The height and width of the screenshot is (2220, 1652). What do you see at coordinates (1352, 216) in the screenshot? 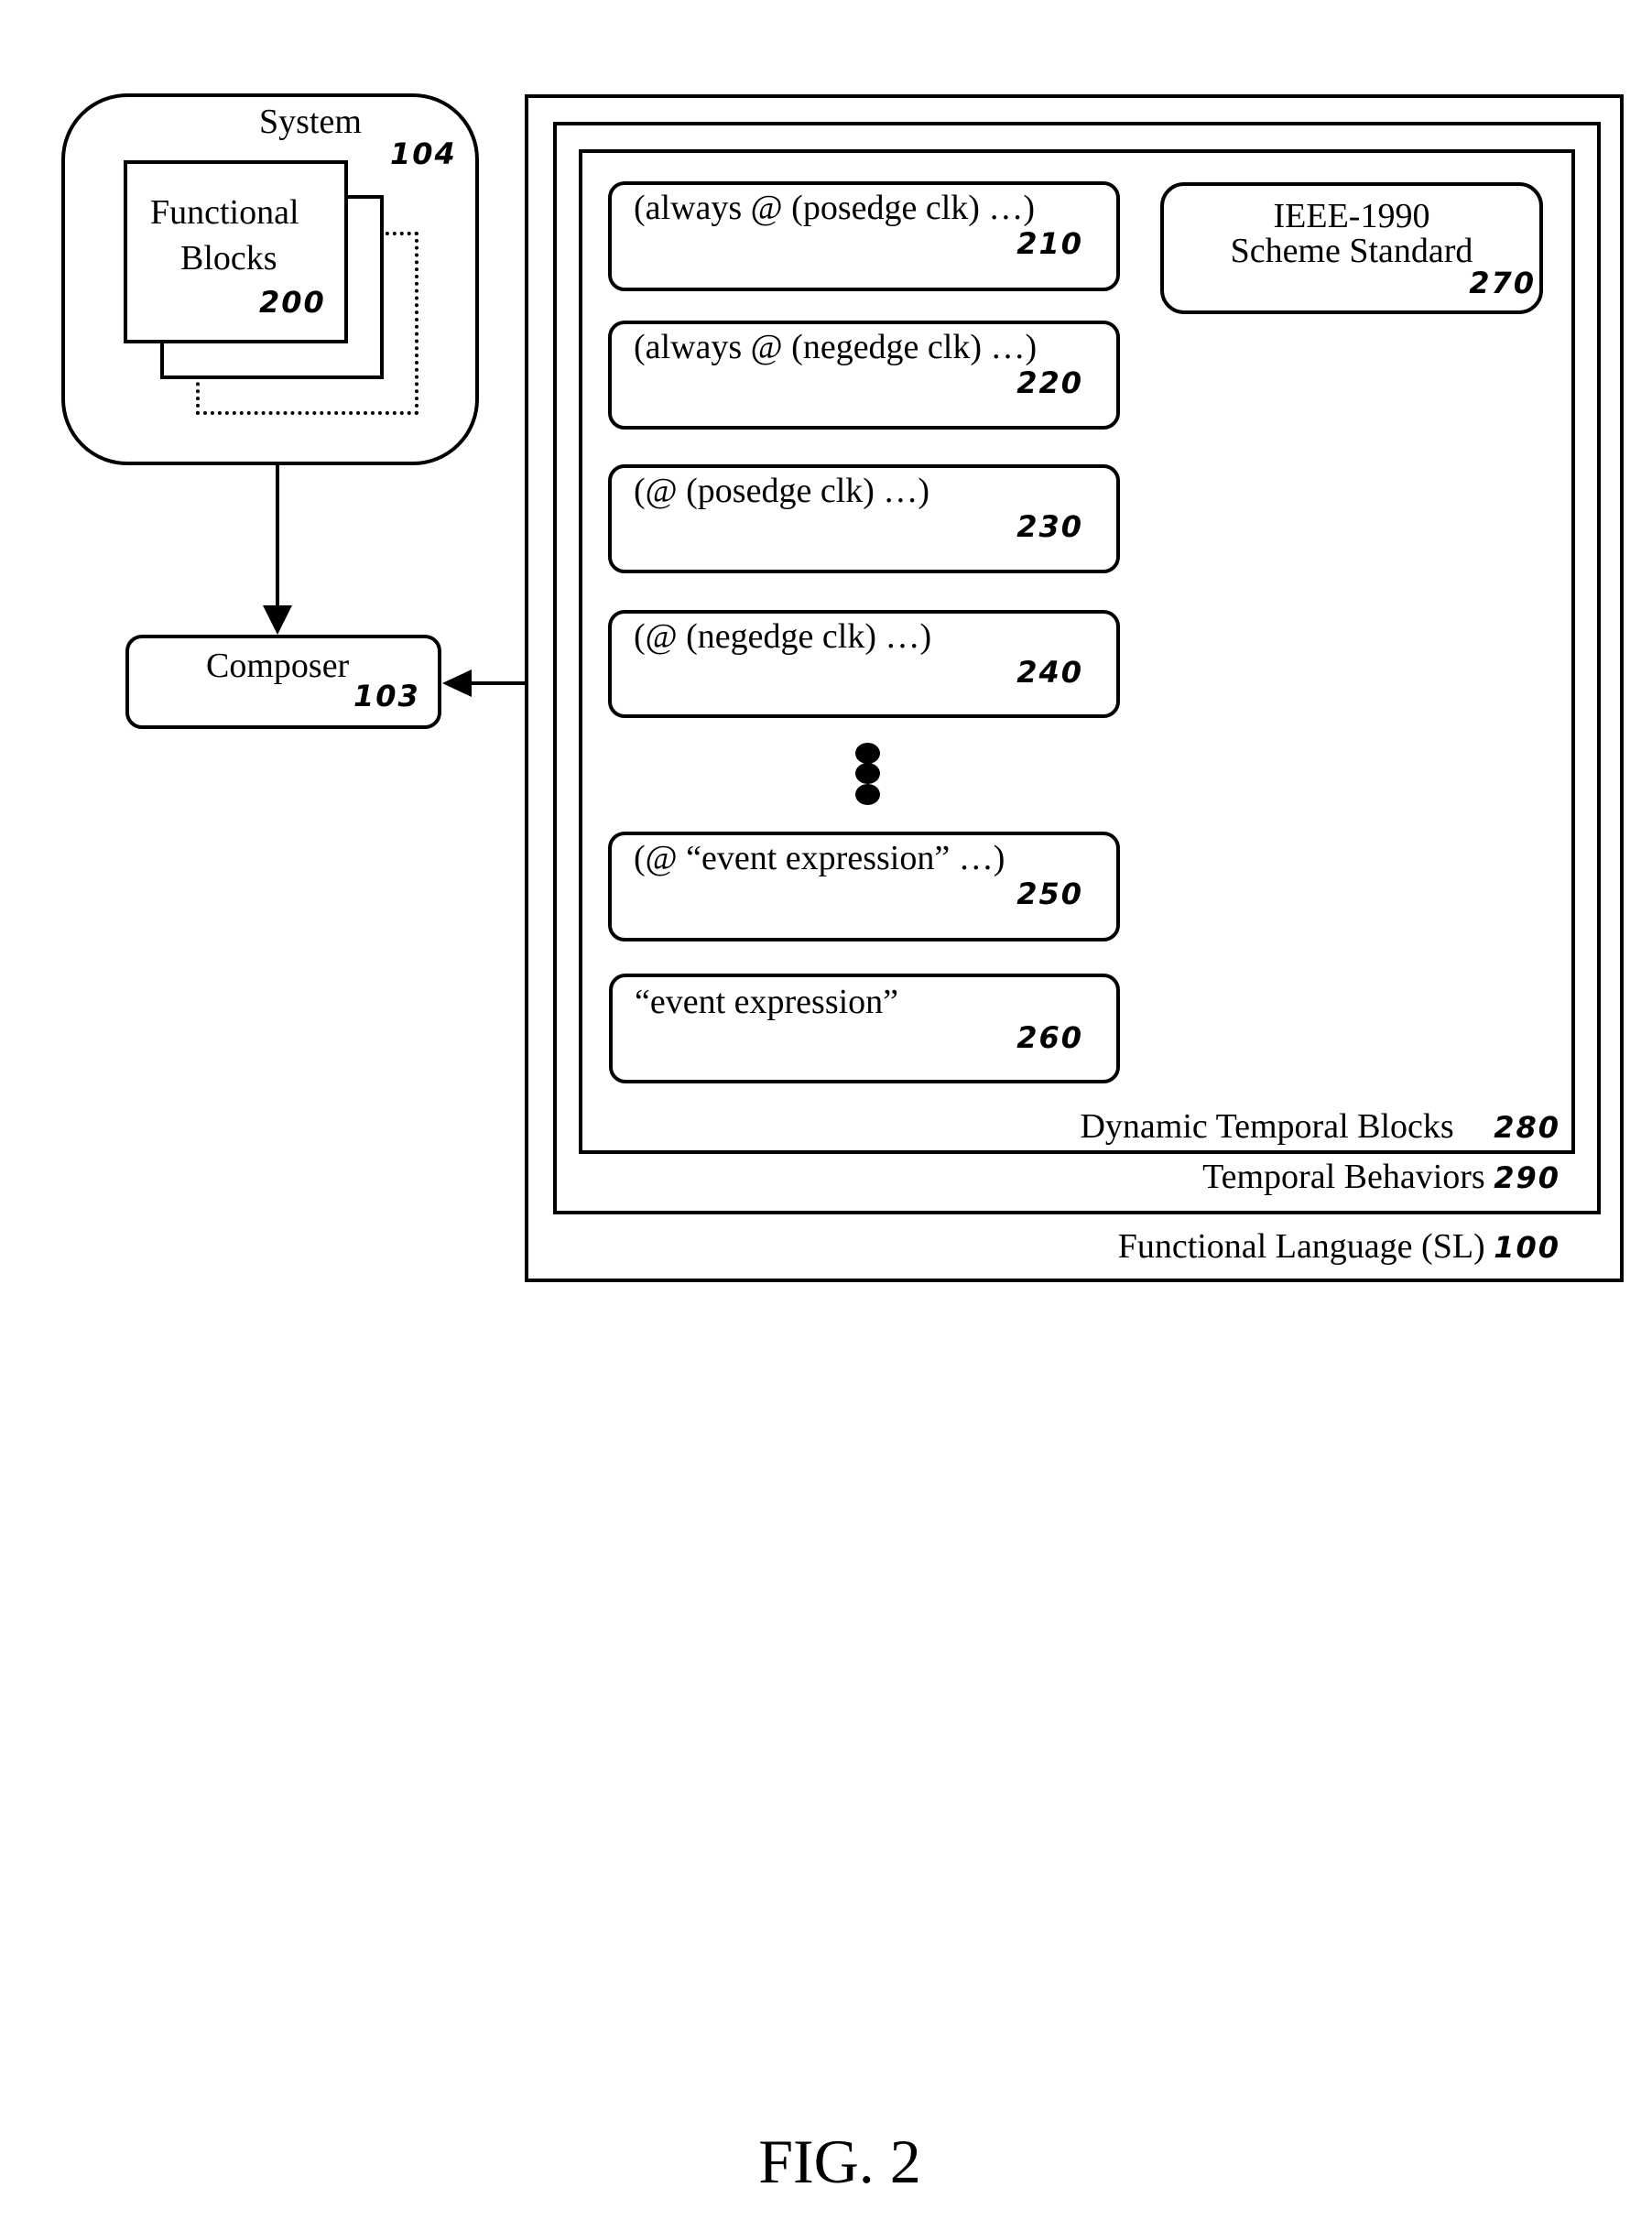
I see `scheme-standard-line1: IEEE-1990` at bounding box center [1352, 216].